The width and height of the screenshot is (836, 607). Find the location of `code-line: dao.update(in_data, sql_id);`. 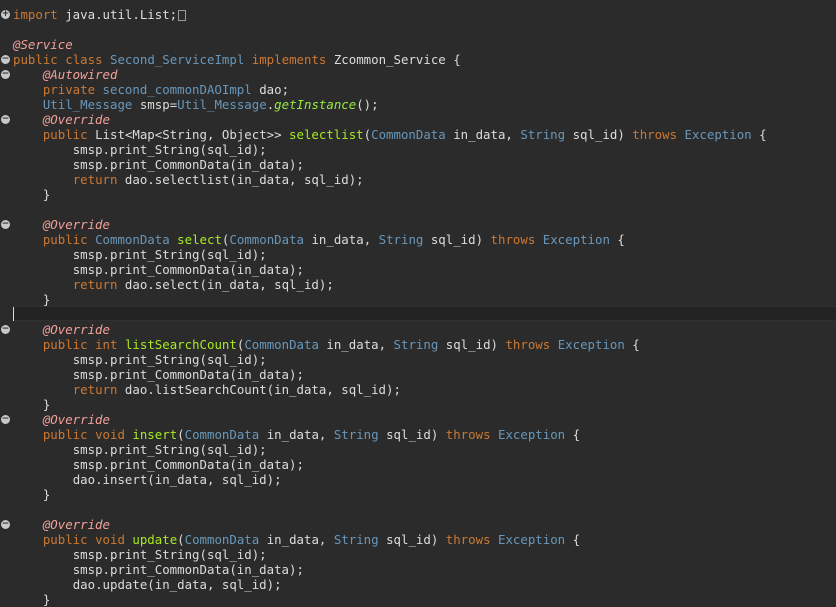

code-line: dao.update(in_data, sql_id); is located at coordinates (147, 584).